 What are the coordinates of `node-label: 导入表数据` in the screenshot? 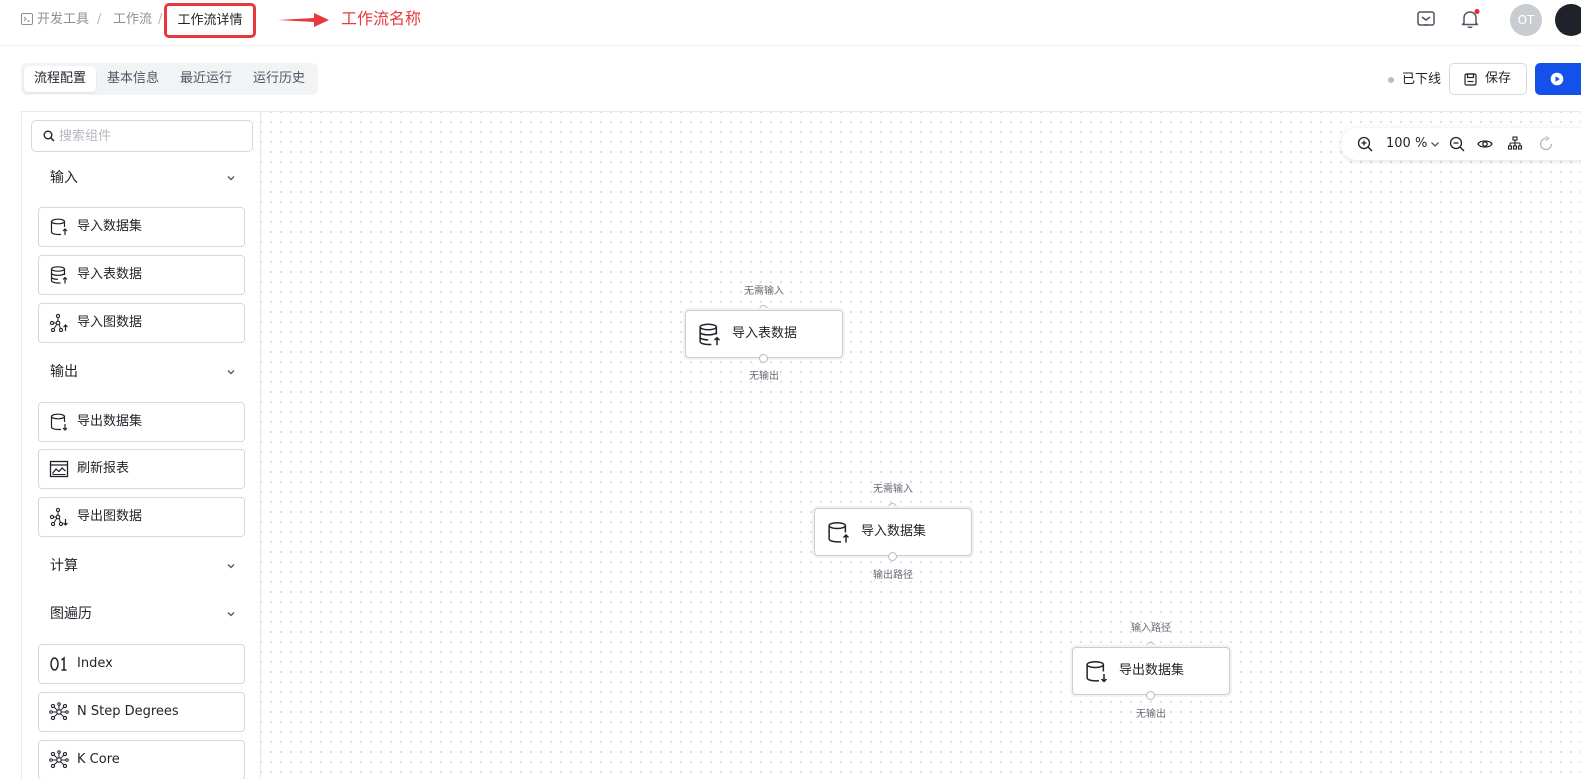 It's located at (765, 333).